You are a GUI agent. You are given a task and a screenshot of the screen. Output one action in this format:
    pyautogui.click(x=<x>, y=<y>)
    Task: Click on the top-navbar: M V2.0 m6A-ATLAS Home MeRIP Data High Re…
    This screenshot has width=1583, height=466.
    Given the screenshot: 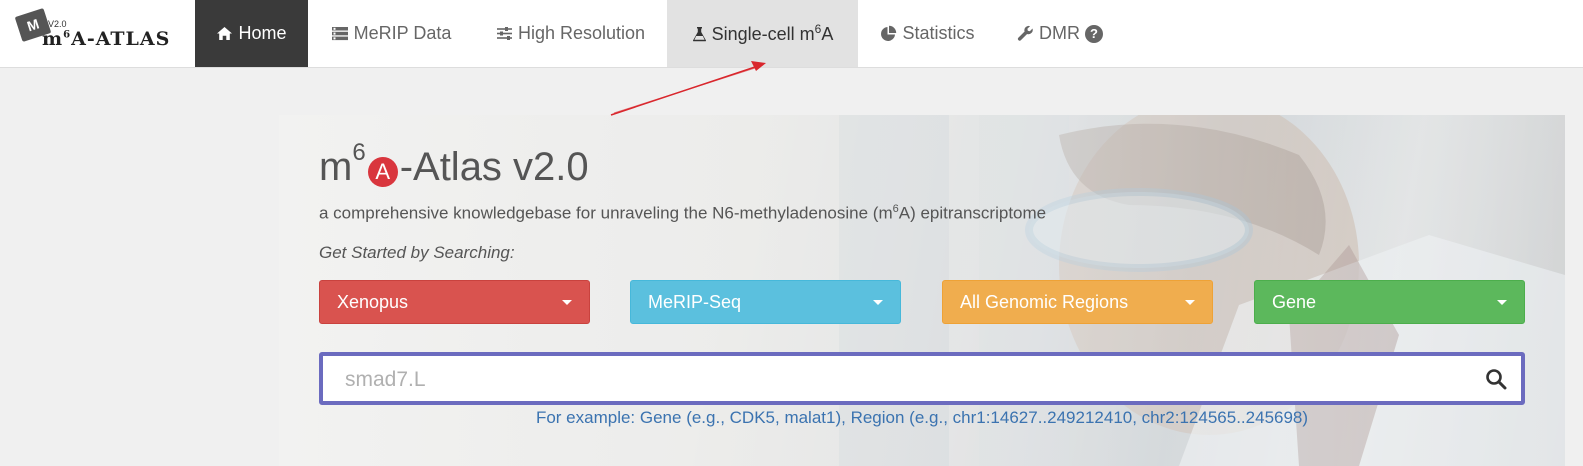 What is the action you would take?
    pyautogui.click(x=791, y=34)
    